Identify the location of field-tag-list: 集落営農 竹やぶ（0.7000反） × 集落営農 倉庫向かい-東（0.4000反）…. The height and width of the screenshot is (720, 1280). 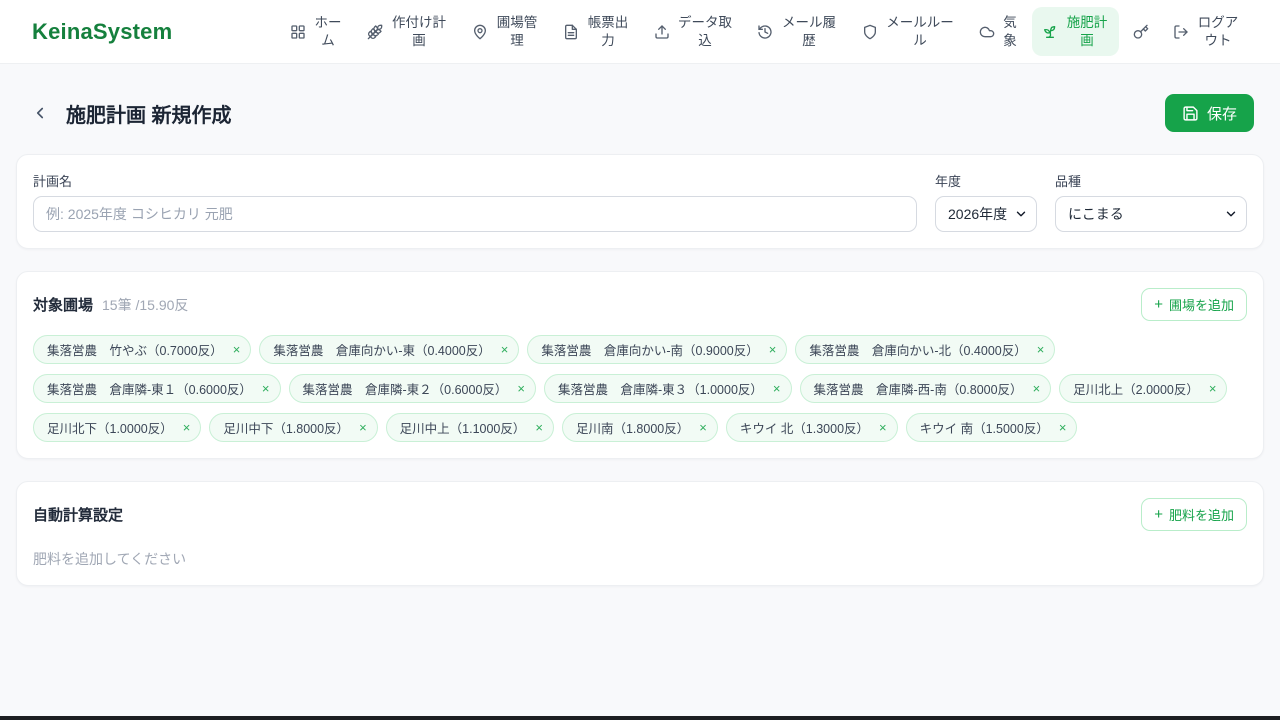
(640, 388).